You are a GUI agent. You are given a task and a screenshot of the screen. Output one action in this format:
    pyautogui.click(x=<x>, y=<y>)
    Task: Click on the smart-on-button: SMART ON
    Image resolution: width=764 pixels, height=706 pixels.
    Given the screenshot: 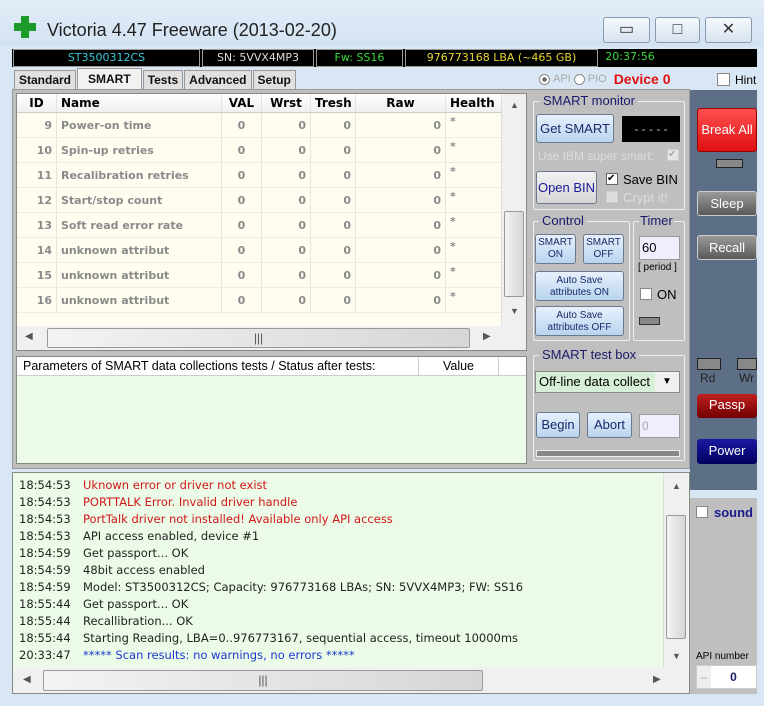 What is the action you would take?
    pyautogui.click(x=555, y=249)
    